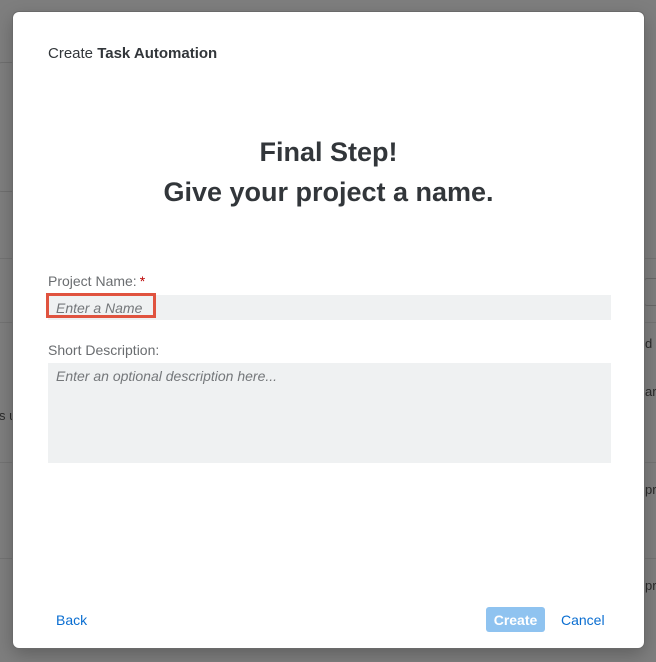 Image resolution: width=656 pixels, height=662 pixels. I want to click on dialog-title-strong: Task Automation, so click(157, 53).